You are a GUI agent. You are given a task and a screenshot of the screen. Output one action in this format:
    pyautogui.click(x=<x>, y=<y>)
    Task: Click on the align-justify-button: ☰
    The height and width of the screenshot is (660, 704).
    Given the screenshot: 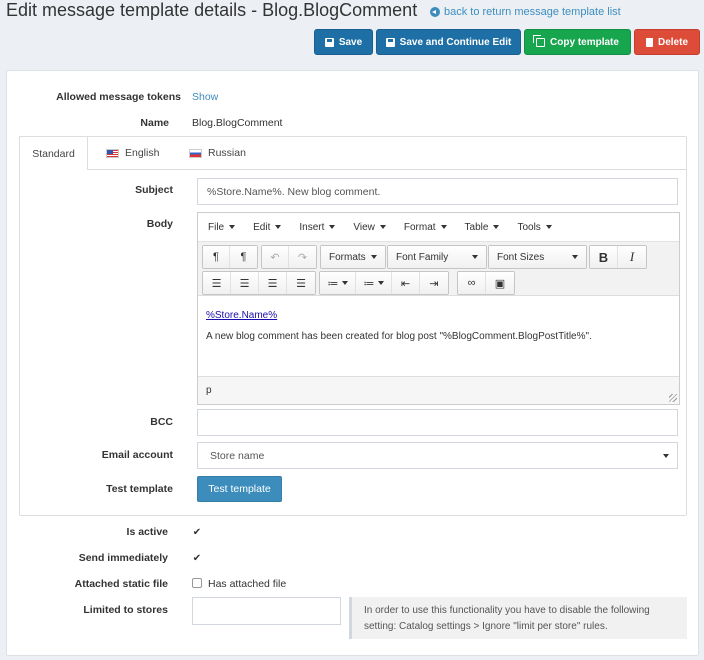 What is the action you would take?
    pyautogui.click(x=301, y=283)
    